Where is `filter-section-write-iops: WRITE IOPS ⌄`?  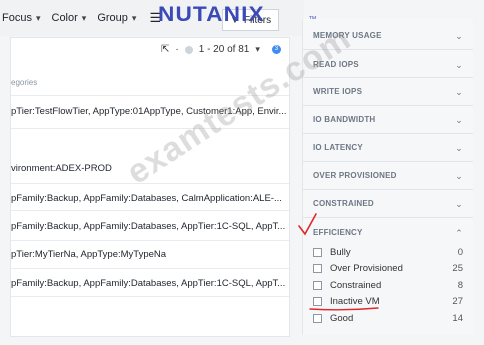
filter-section-write-iops: WRITE IOPS ⌄ is located at coordinates (388, 92).